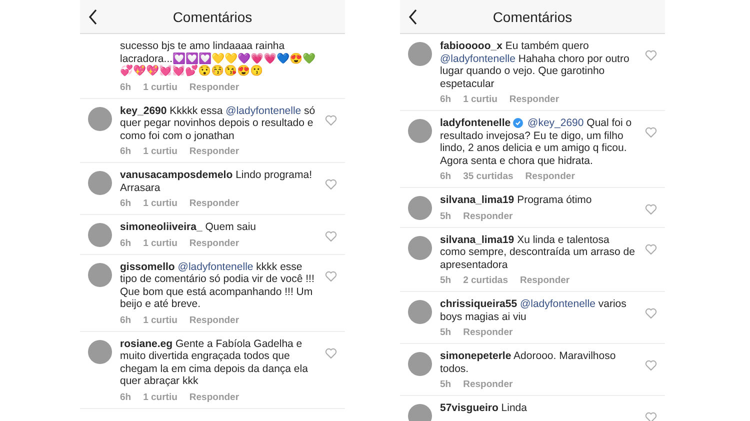  What do you see at coordinates (484, 408) in the screenshot?
I see `comment-text: 57visgueiro Linda` at bounding box center [484, 408].